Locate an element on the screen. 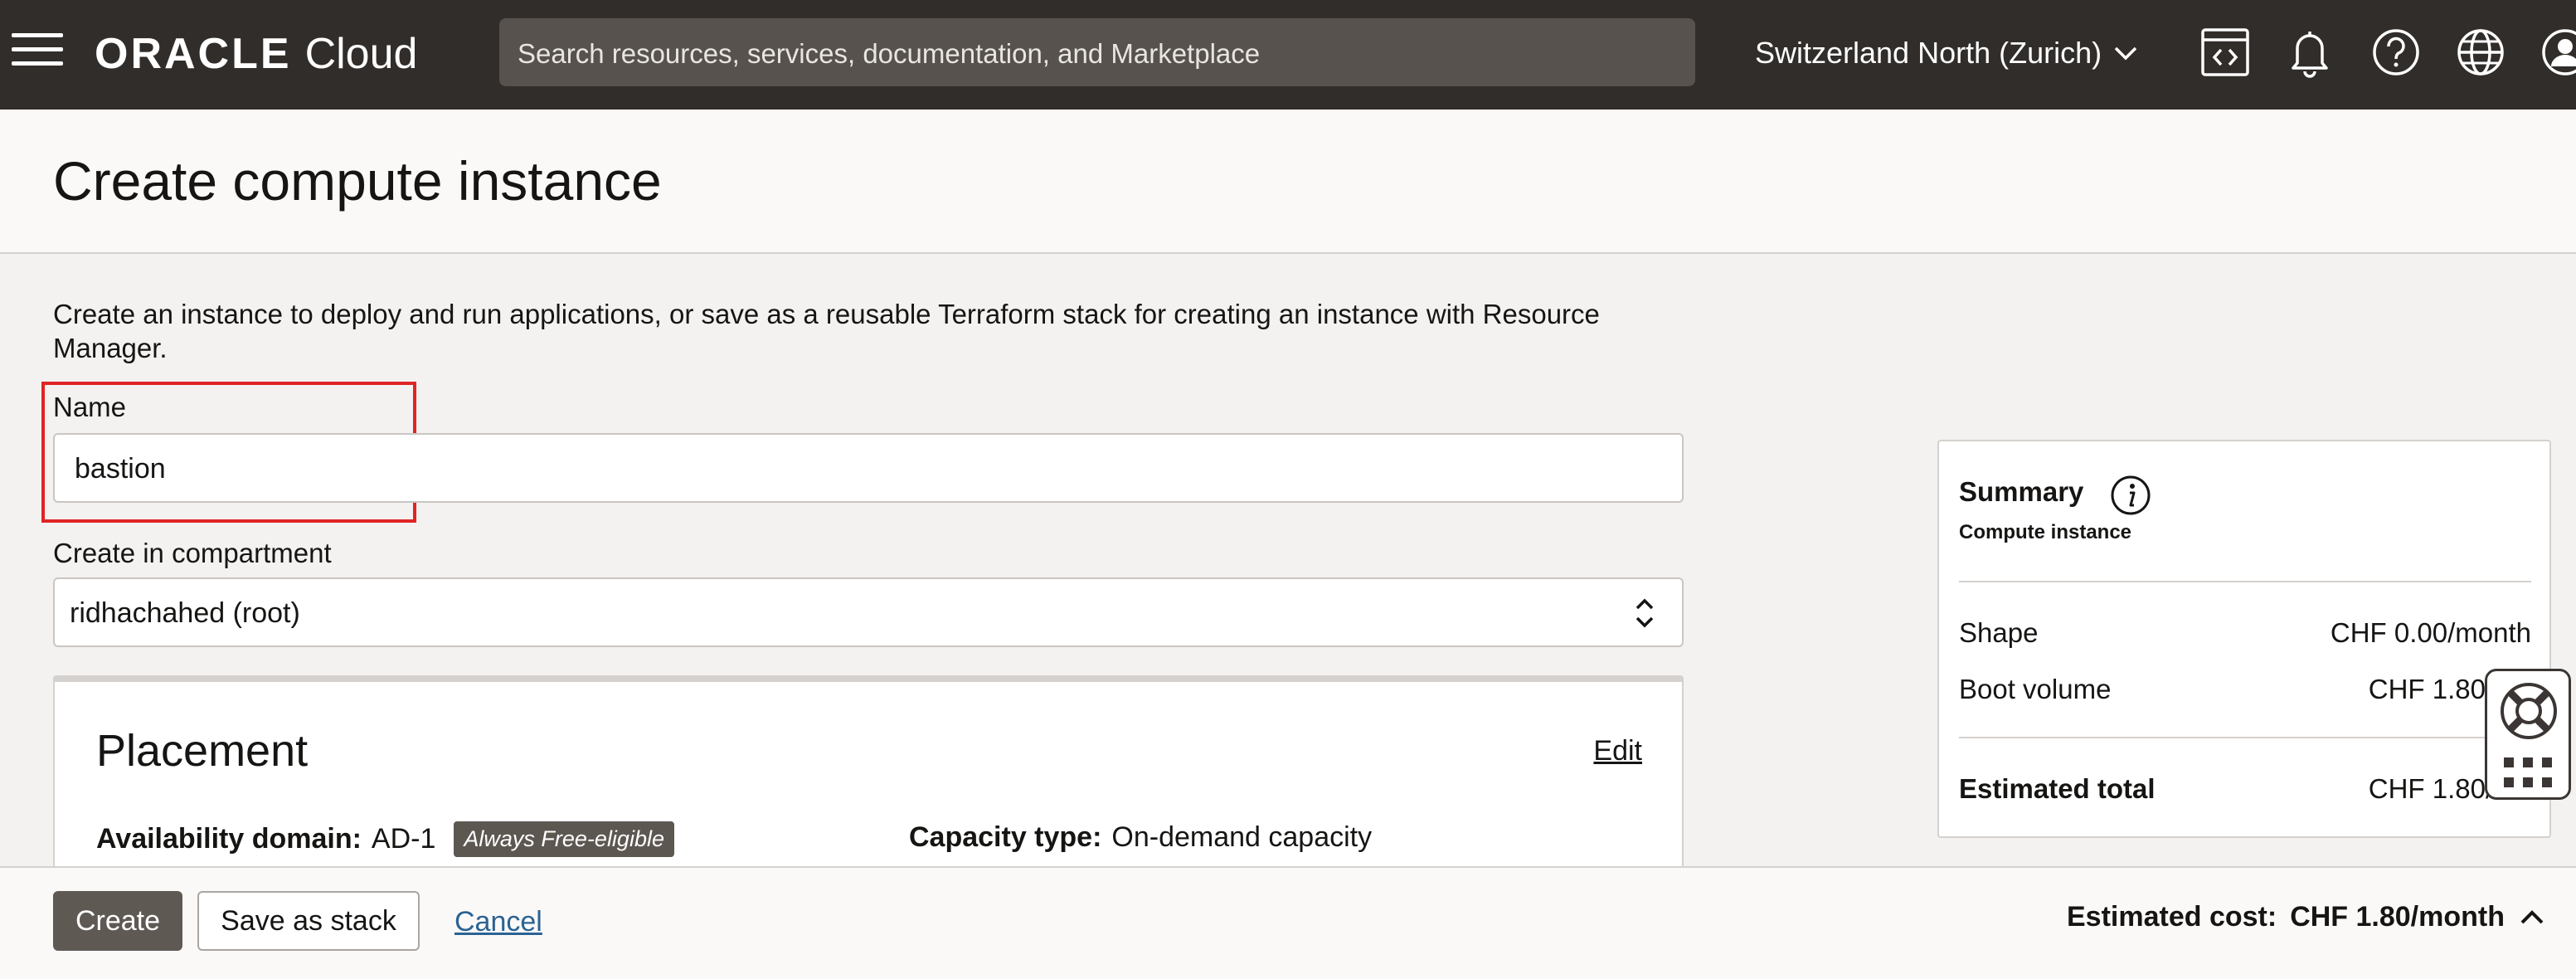 The height and width of the screenshot is (979, 2576). capacity-label: Capacity type: is located at coordinates (1005, 837).